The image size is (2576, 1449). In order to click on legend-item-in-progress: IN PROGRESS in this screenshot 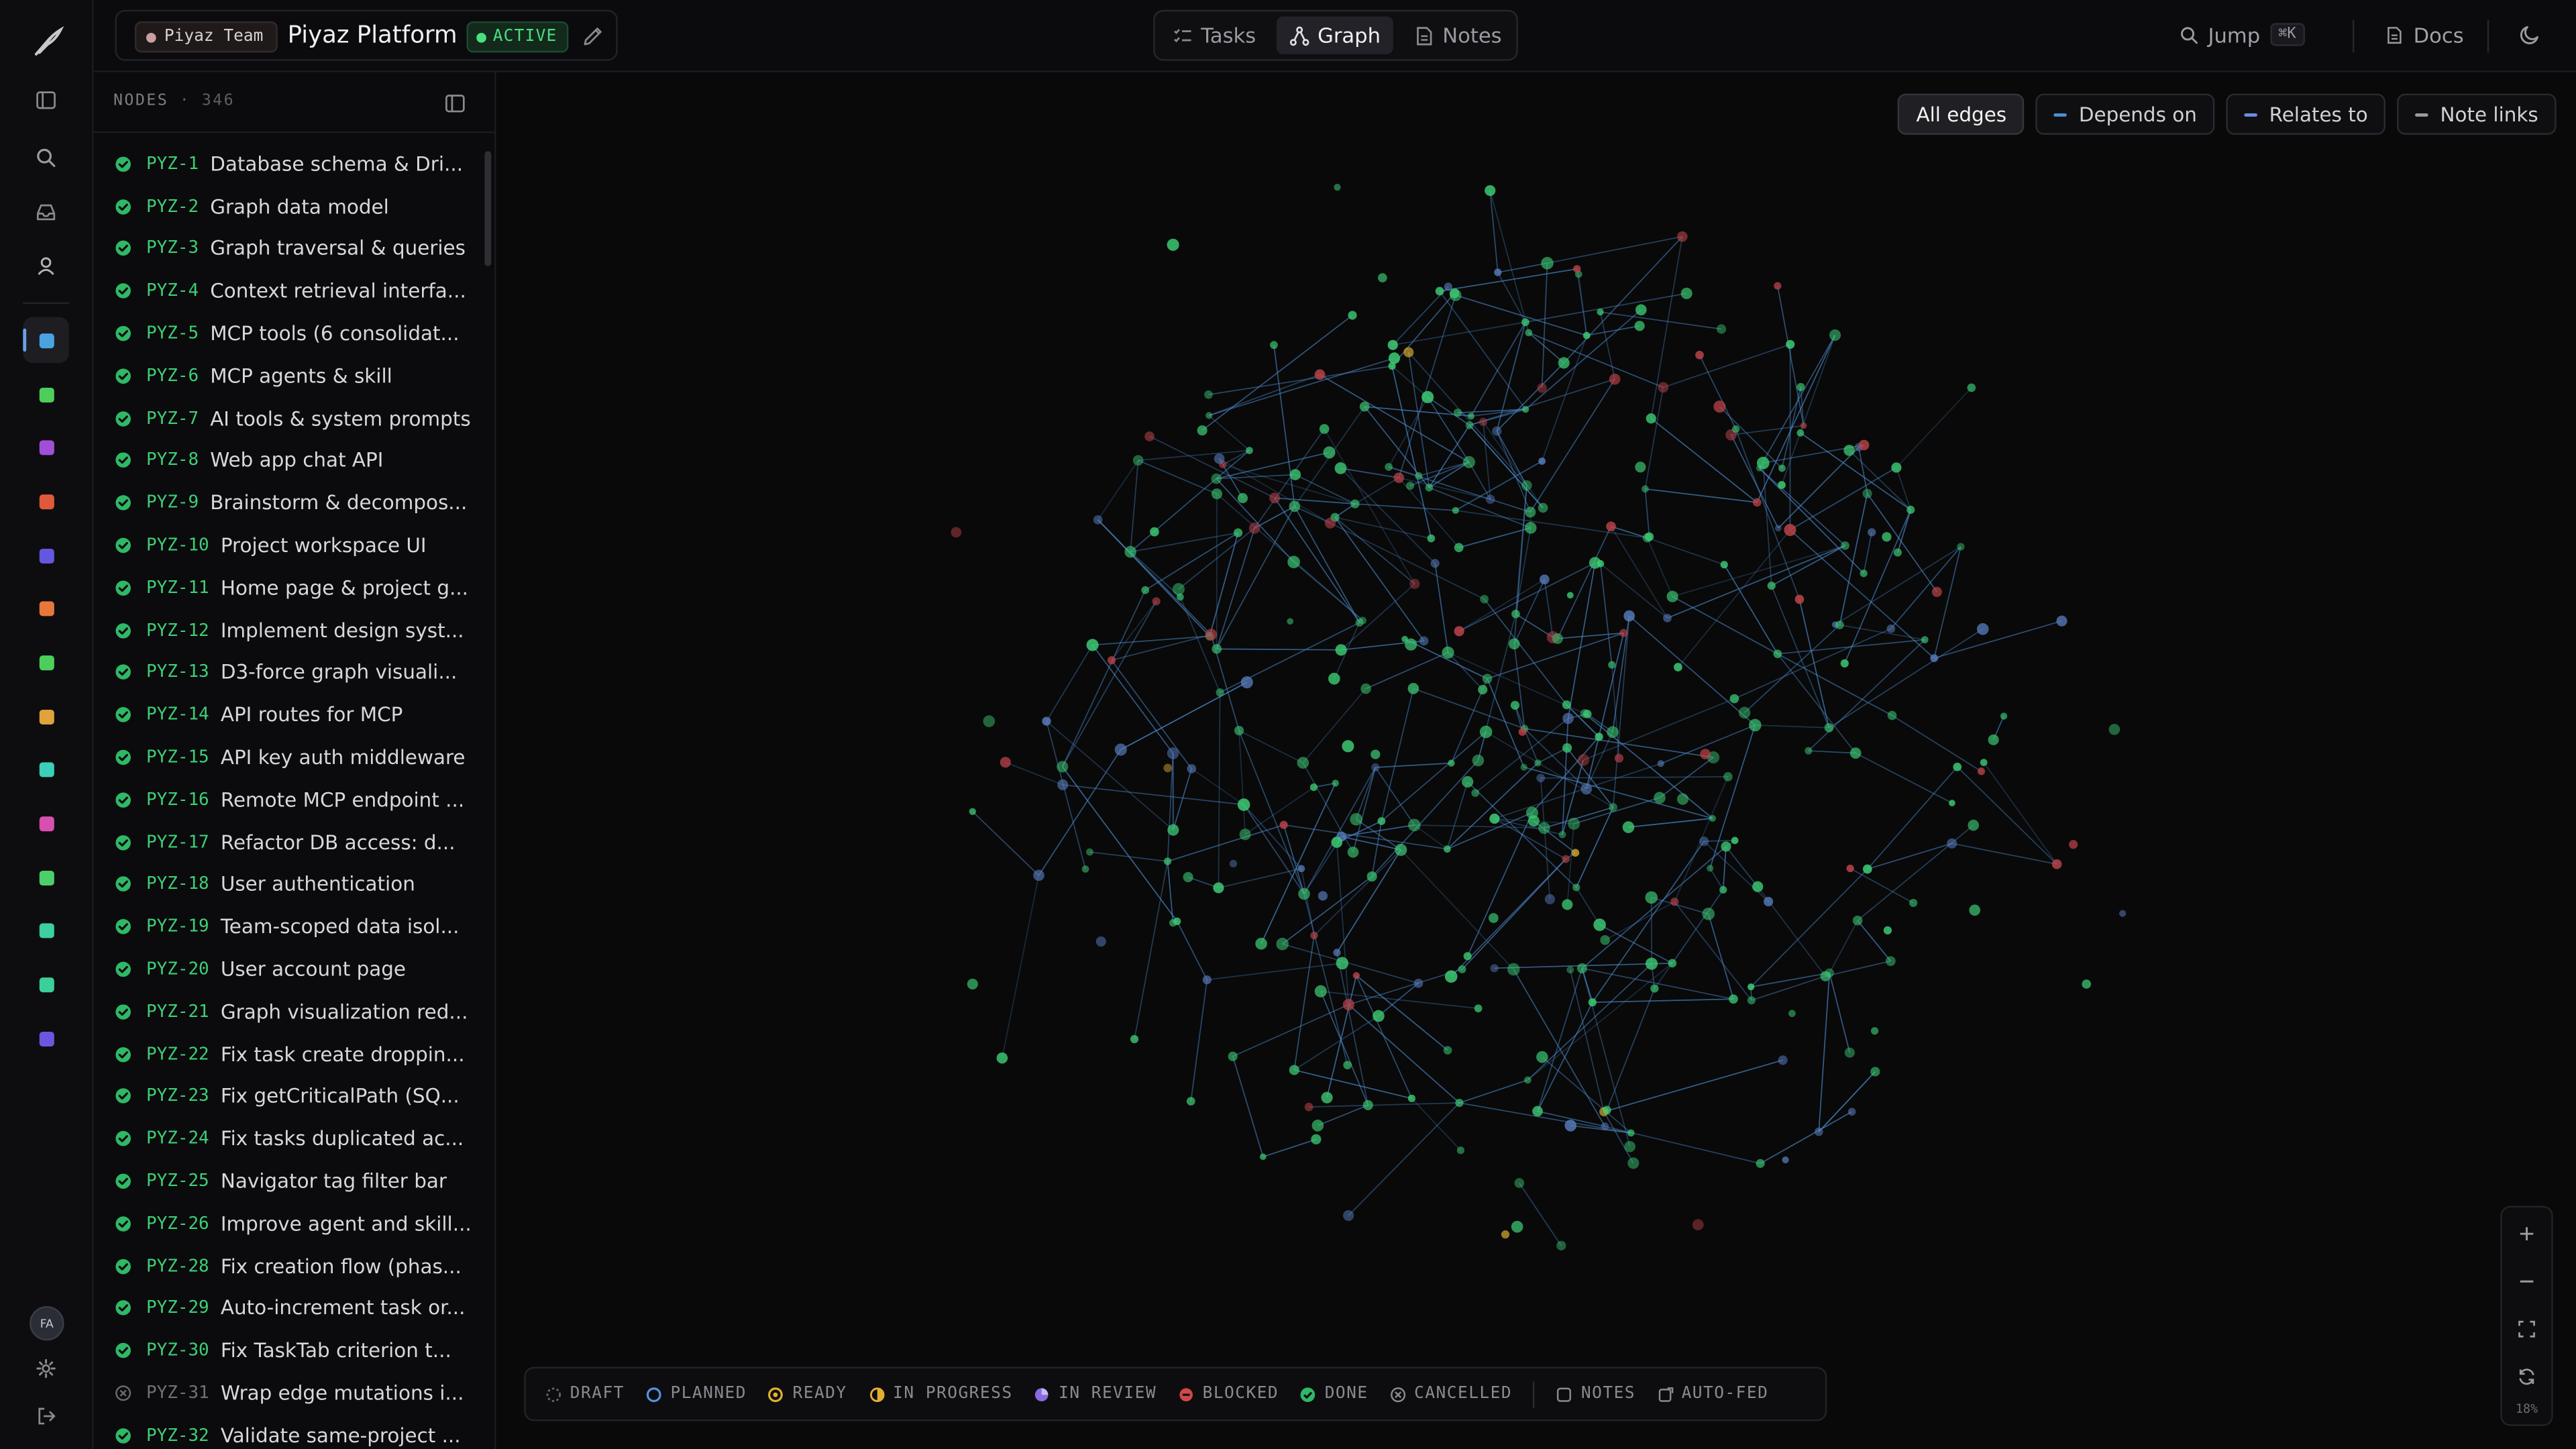, I will do `click(940, 1394)`.